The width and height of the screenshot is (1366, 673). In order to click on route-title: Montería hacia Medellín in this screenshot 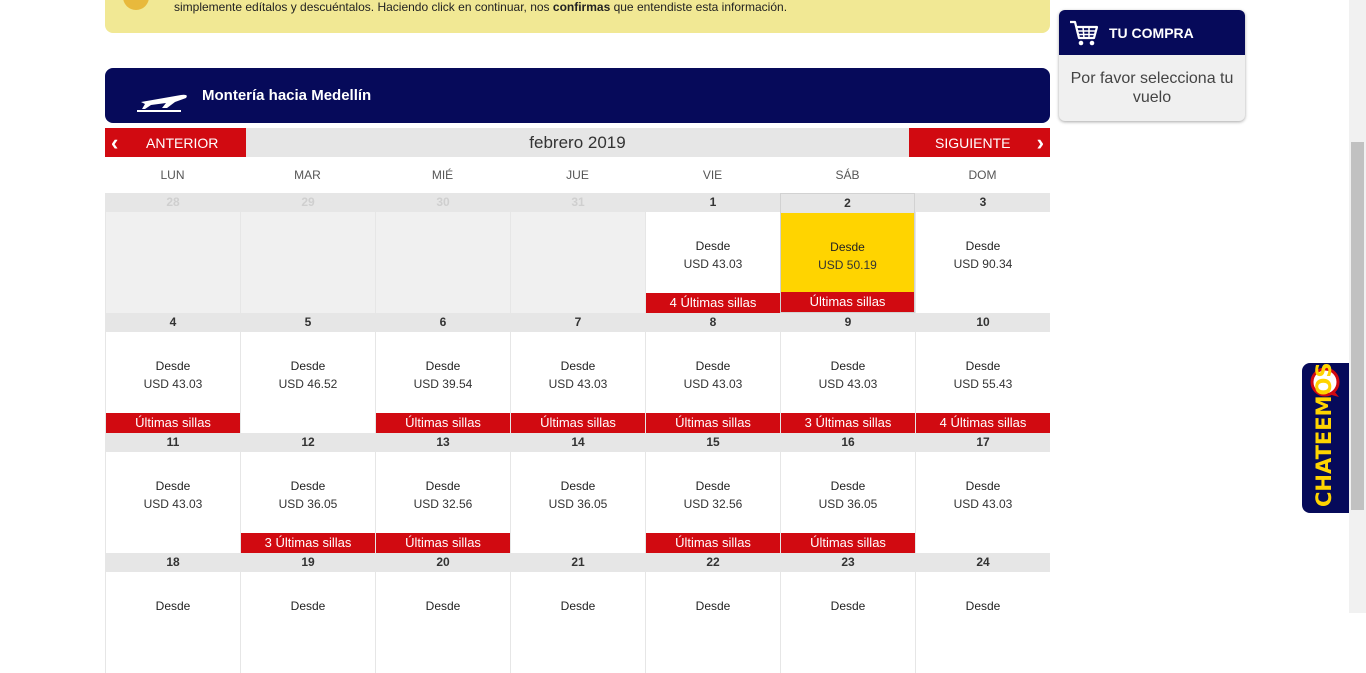, I will do `click(287, 95)`.